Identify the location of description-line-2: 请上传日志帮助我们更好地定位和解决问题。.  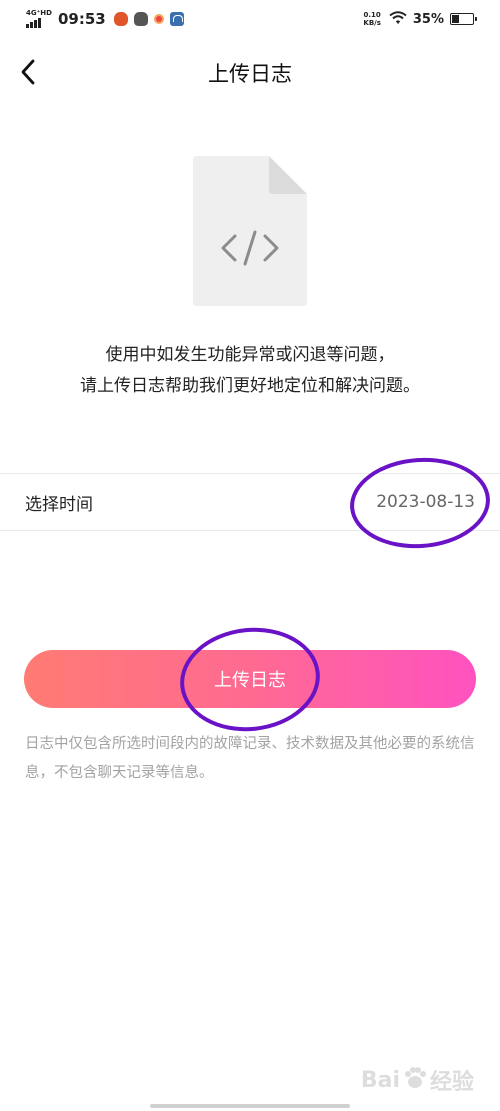
(250, 386).